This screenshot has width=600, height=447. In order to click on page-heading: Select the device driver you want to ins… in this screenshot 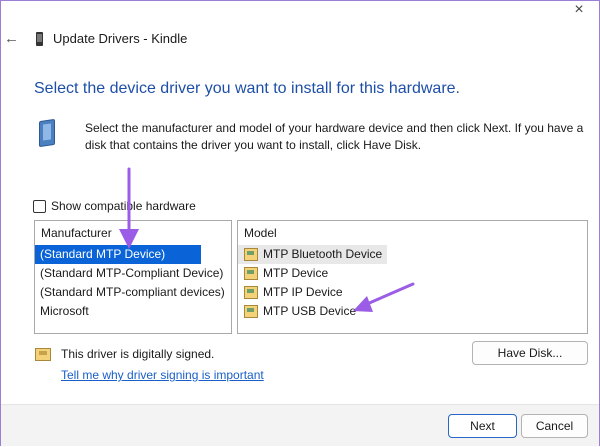, I will do `click(247, 88)`.